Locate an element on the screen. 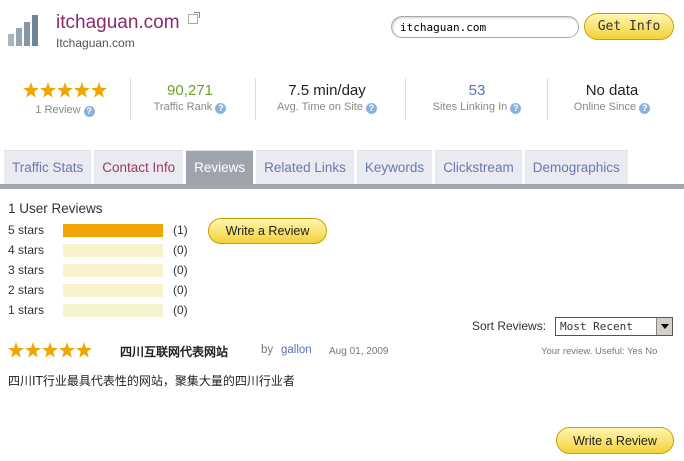  rating-stars is located at coordinates (65, 90).